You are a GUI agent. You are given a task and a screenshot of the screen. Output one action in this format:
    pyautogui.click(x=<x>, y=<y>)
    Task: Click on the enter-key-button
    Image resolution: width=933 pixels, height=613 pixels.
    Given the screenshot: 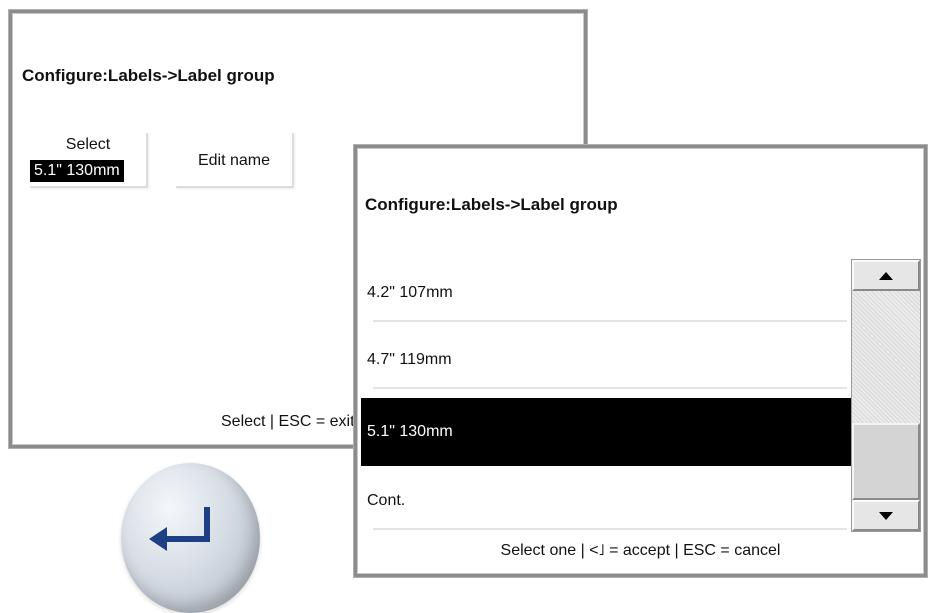 What is the action you would take?
    pyautogui.click(x=190, y=538)
    